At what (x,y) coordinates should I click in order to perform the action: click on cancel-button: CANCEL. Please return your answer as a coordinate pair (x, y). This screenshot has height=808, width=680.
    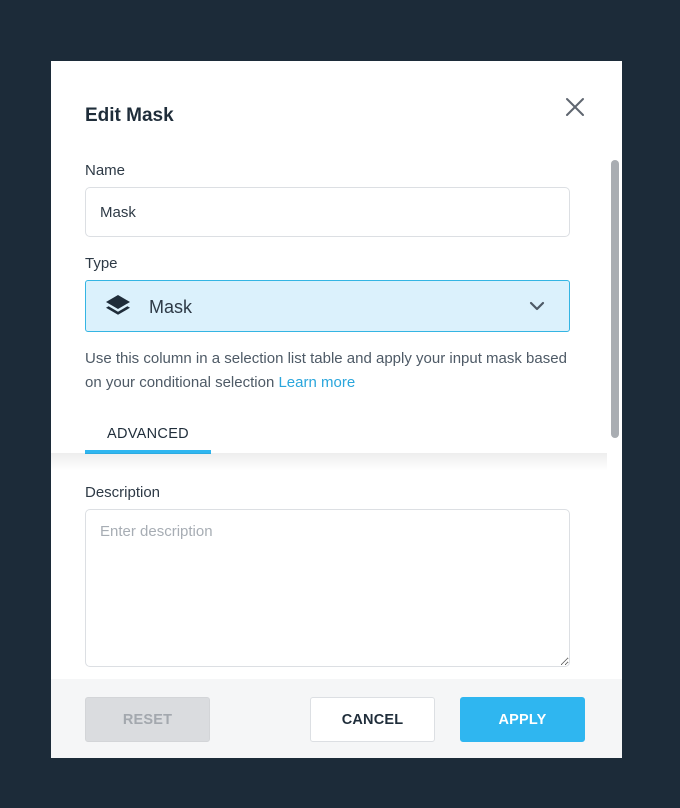
    Looking at the image, I should click on (372, 719).